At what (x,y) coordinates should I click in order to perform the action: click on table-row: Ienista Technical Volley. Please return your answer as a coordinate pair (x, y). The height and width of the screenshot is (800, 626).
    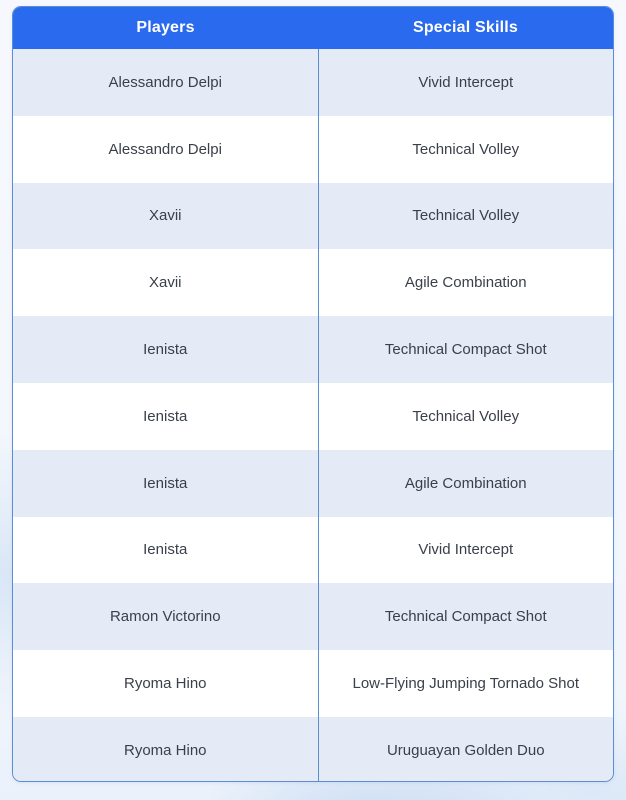
    Looking at the image, I should click on (313, 416).